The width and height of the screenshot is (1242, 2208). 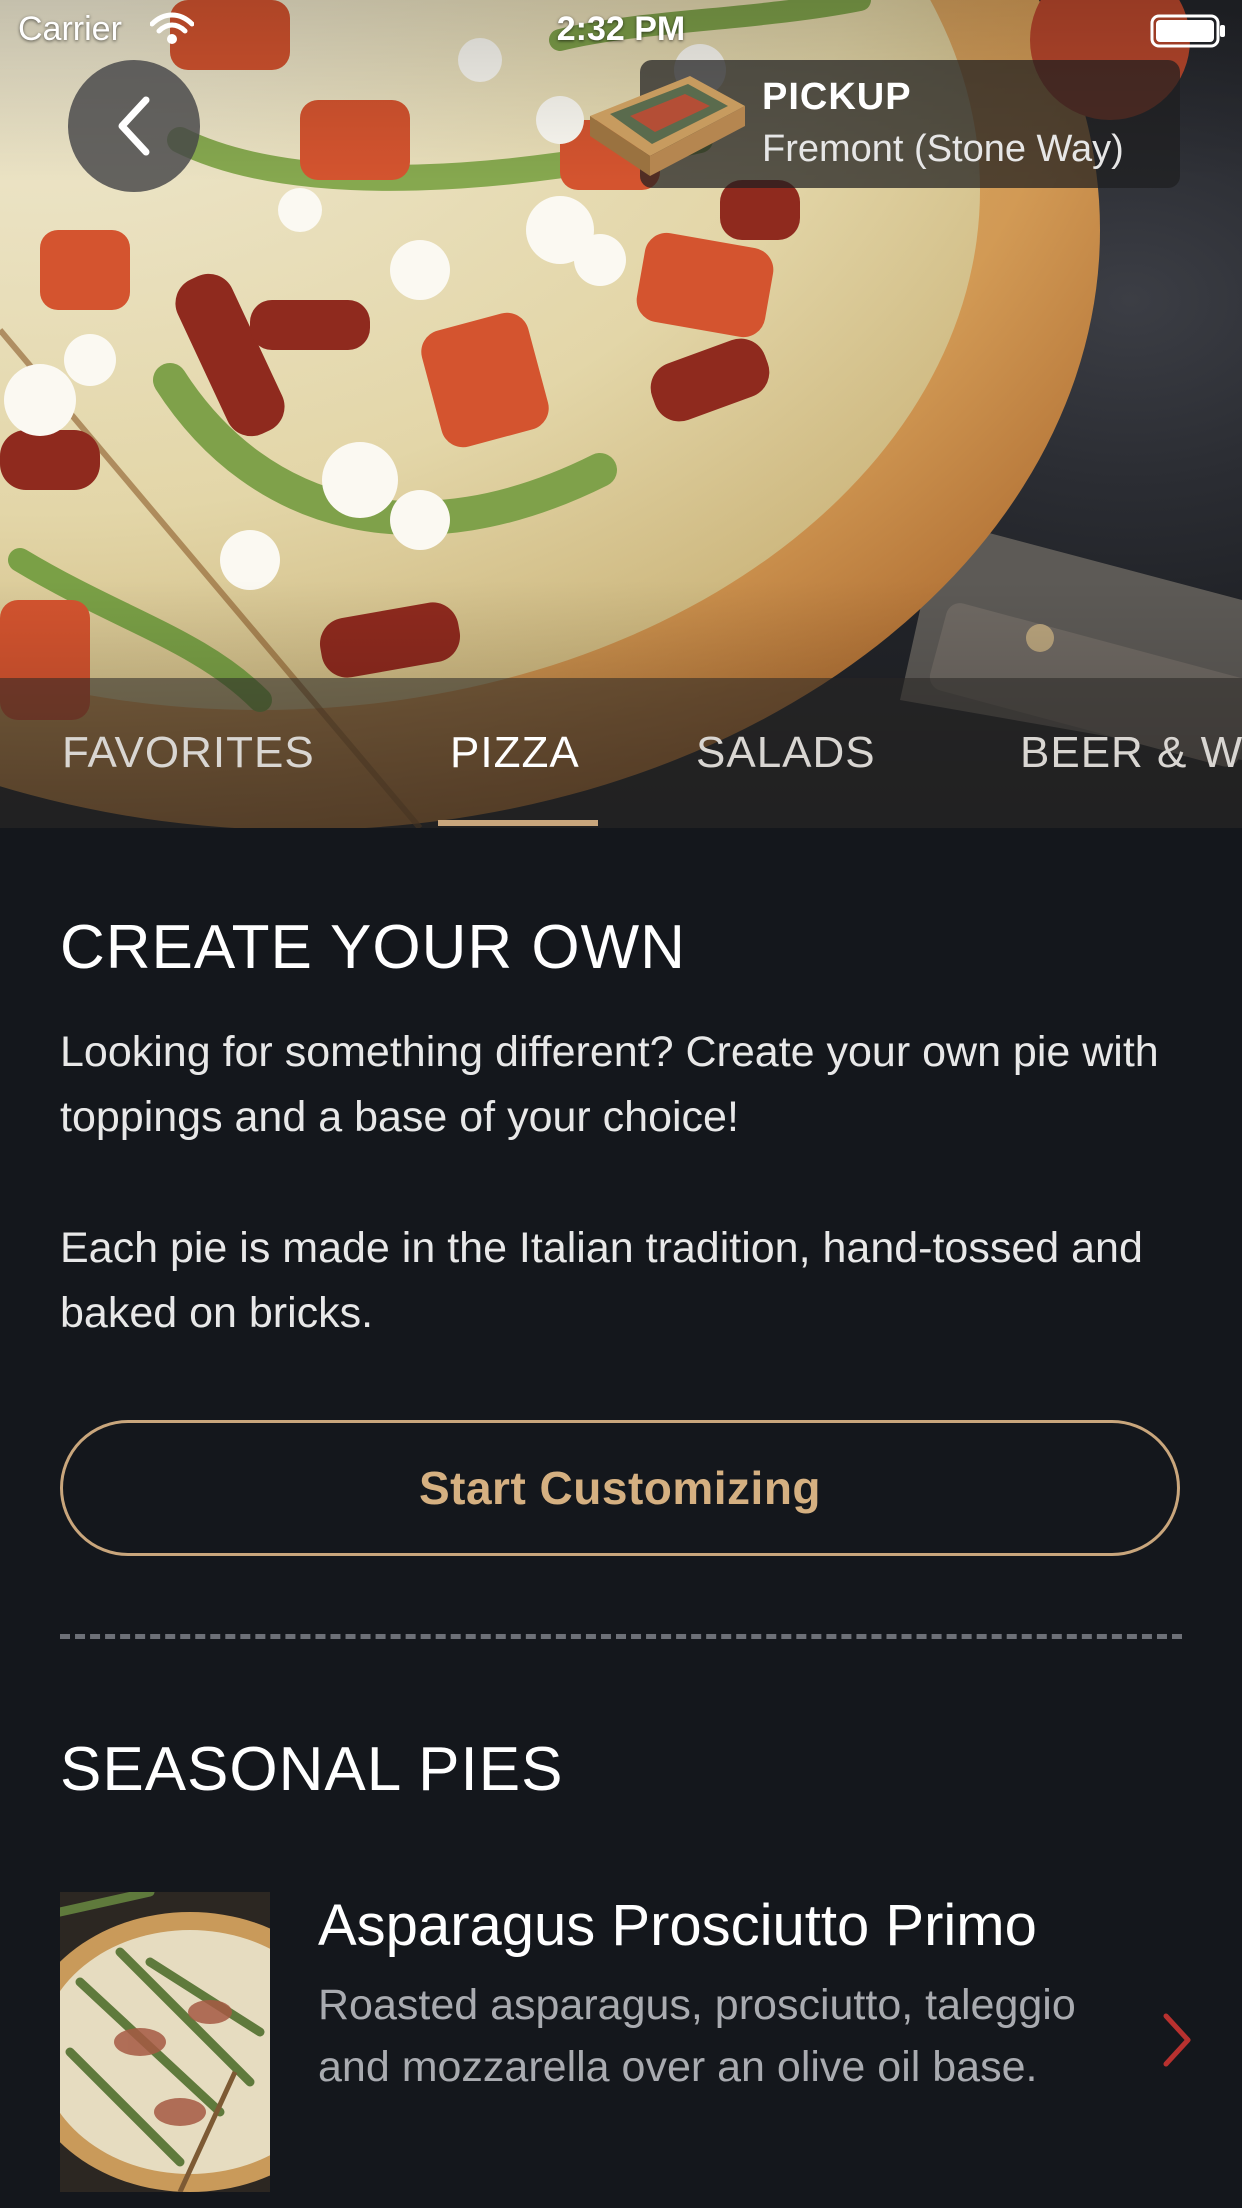 I want to click on category-tabs: FAVORITES PIZZA SALADS BEER & WINE, so click(x=621, y=753).